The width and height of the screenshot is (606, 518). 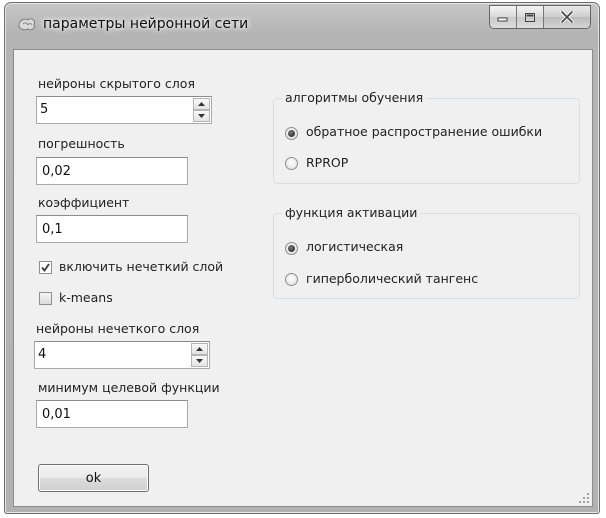 I want to click on min-target-label: минимум целевой функции, so click(x=129, y=387).